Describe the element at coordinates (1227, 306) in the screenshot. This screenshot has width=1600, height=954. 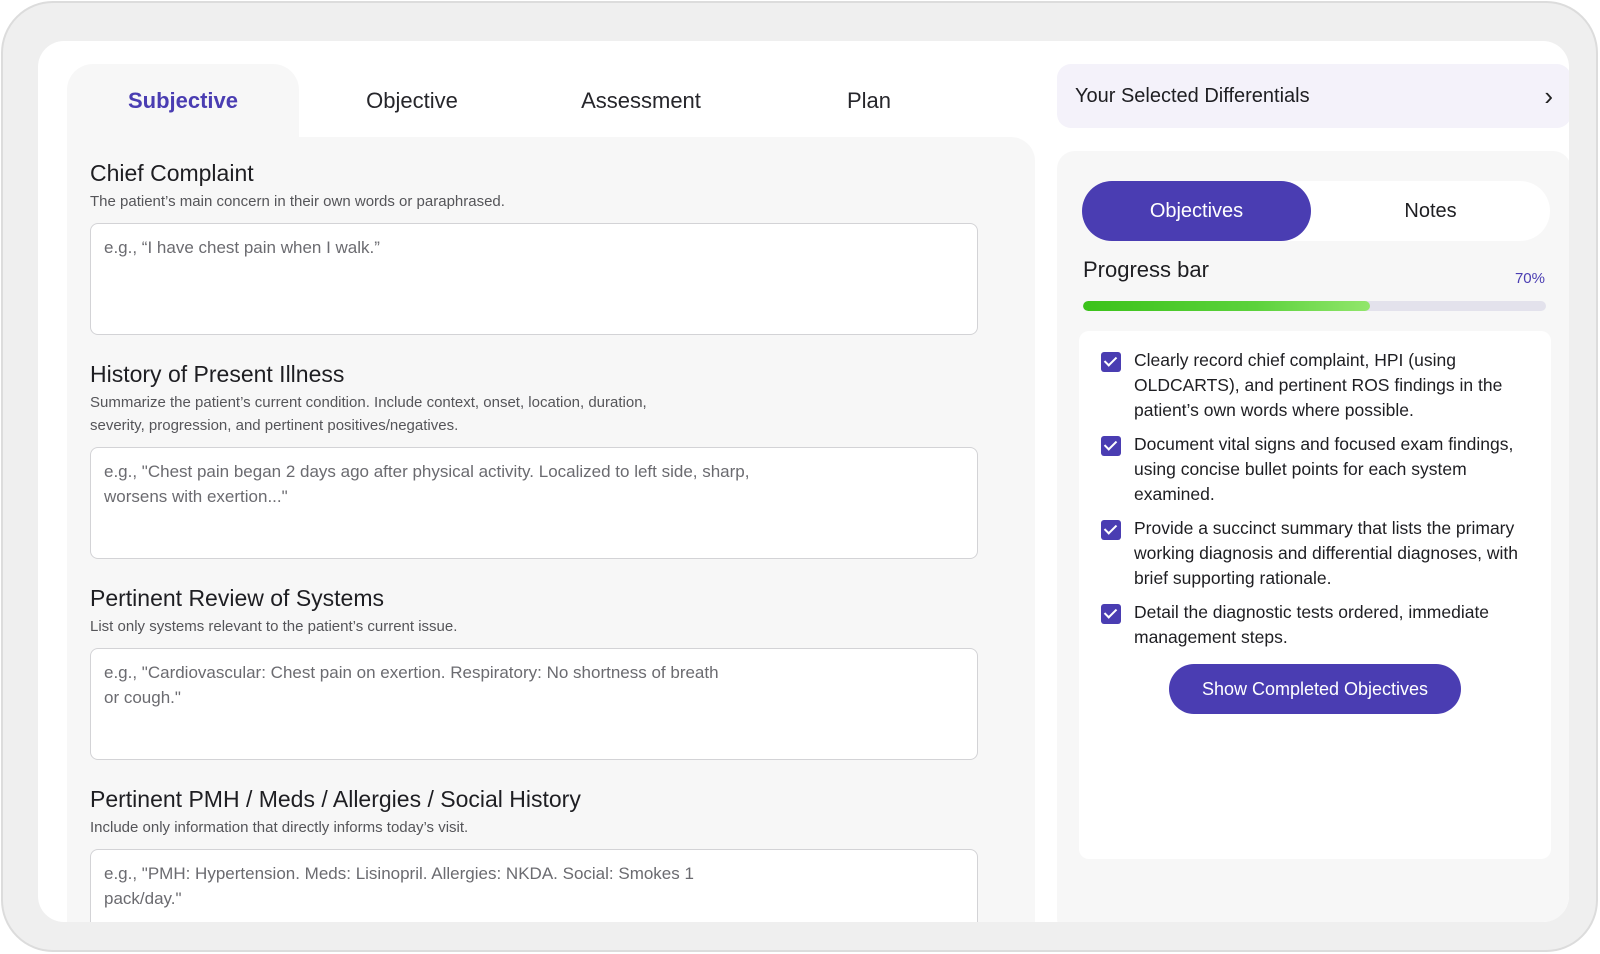
I see `progress-bar-fill` at that location.